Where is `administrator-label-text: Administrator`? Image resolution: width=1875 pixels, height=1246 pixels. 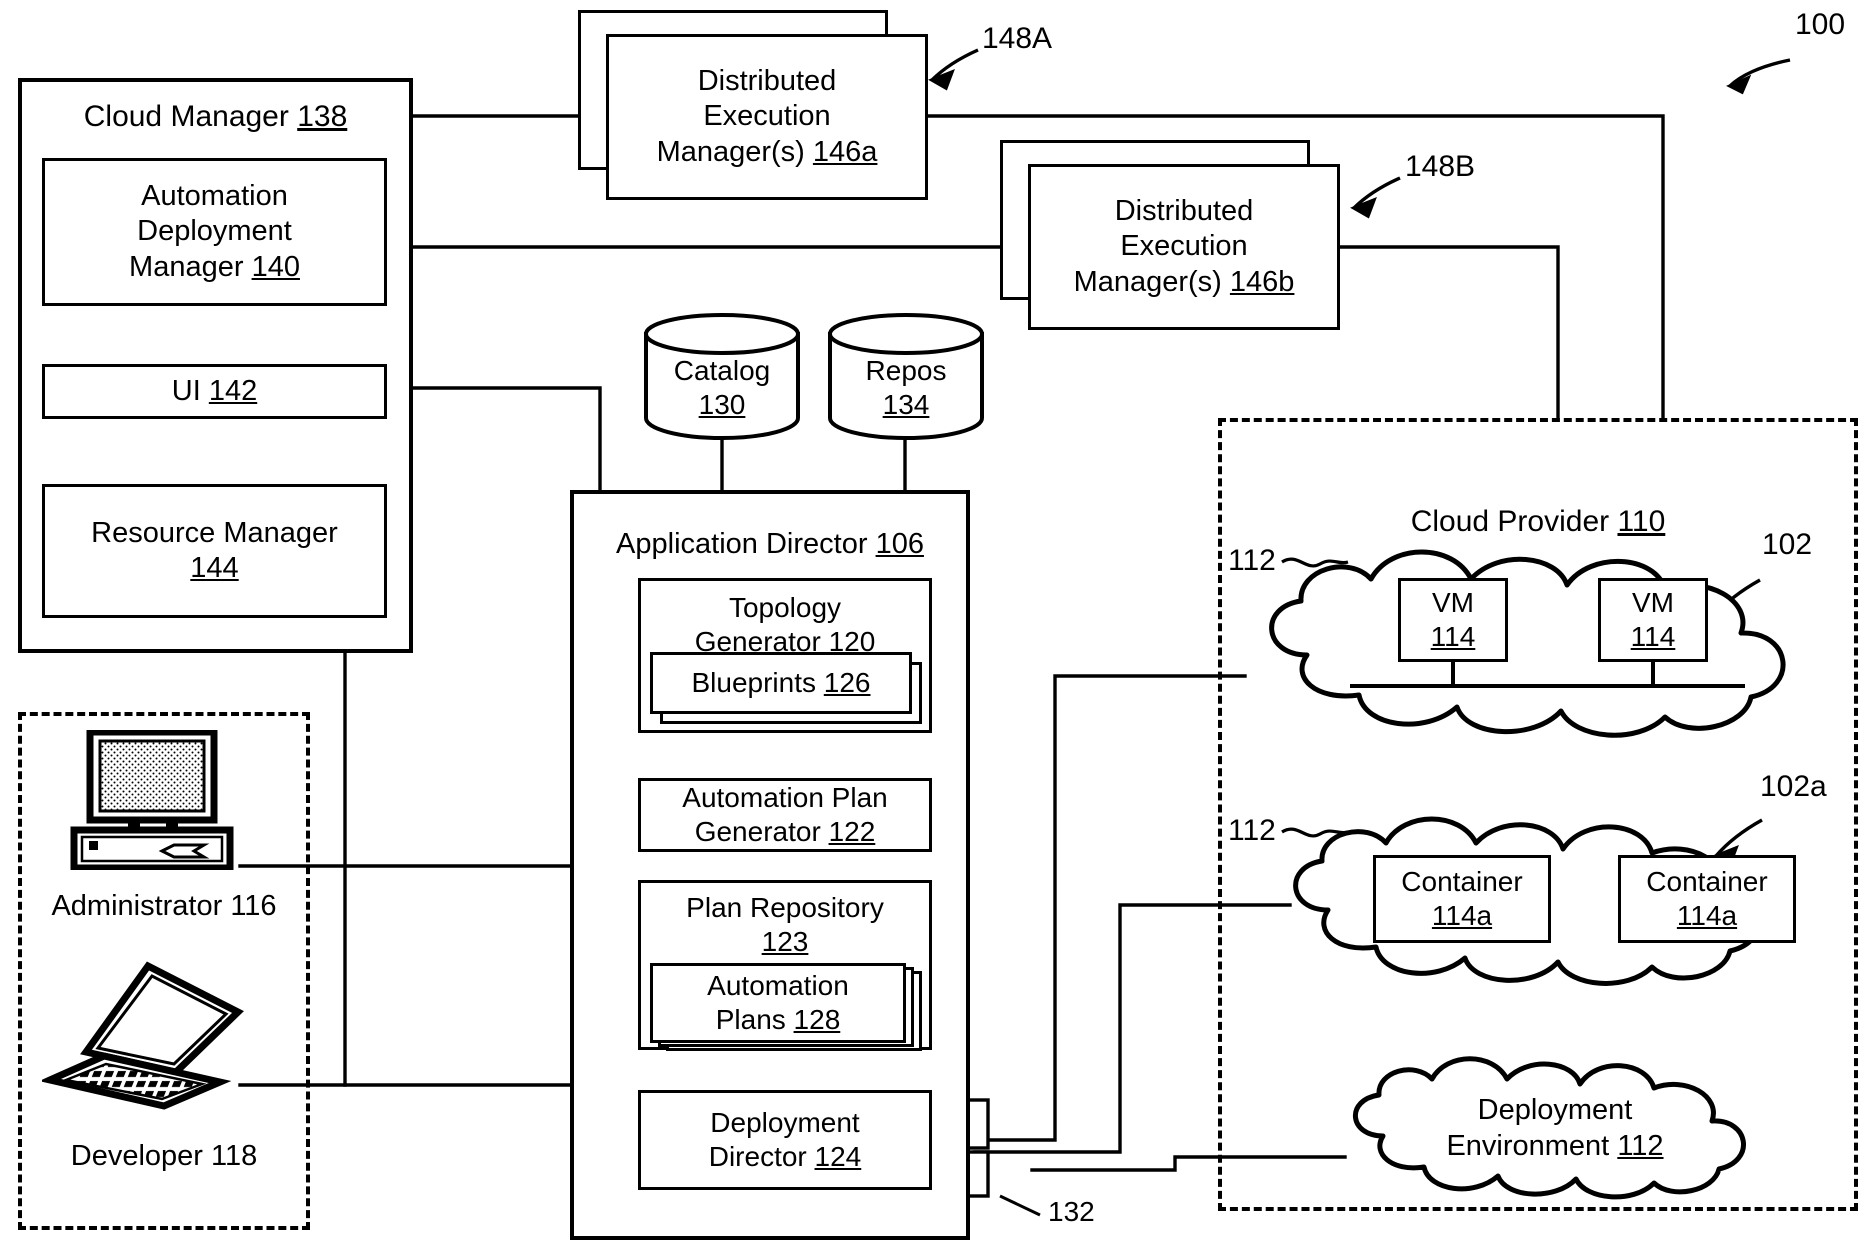 administrator-label-text: Administrator is located at coordinates (137, 906).